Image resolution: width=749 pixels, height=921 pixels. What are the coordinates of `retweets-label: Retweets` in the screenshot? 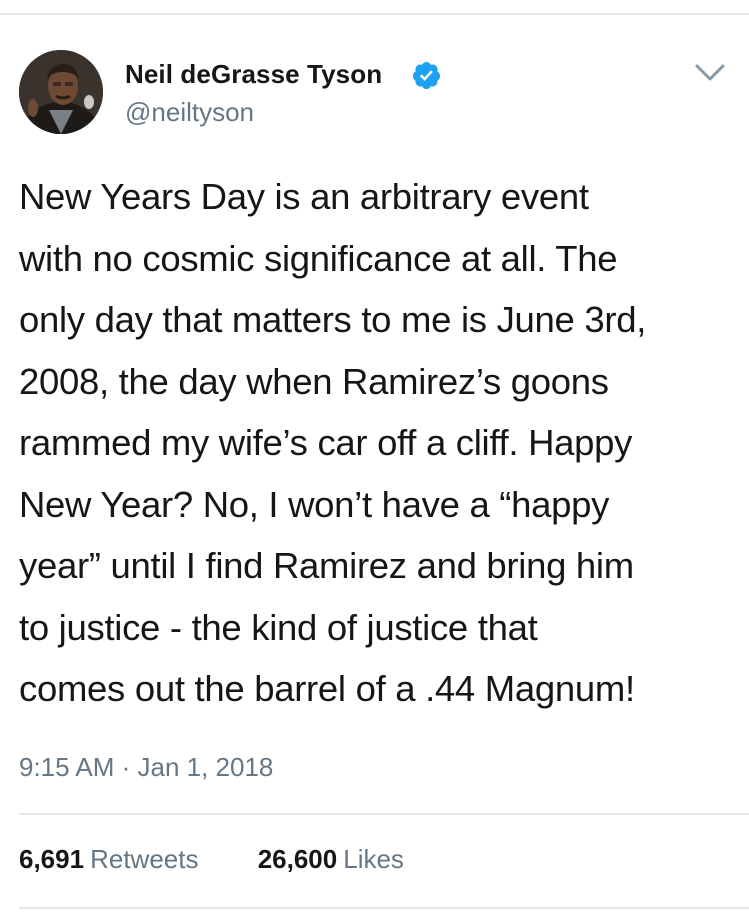 It's located at (144, 859).